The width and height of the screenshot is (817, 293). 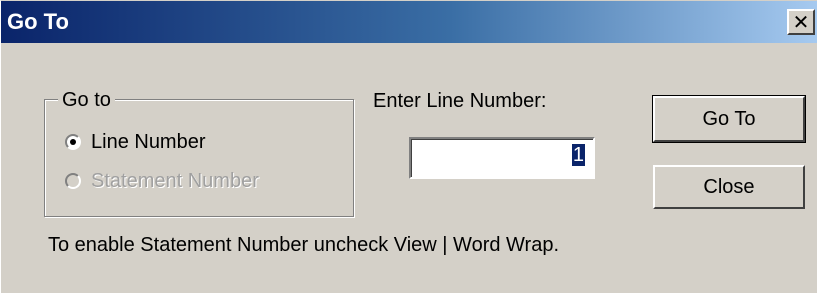 What do you see at coordinates (729, 119) in the screenshot?
I see `goto-button: Go To` at bounding box center [729, 119].